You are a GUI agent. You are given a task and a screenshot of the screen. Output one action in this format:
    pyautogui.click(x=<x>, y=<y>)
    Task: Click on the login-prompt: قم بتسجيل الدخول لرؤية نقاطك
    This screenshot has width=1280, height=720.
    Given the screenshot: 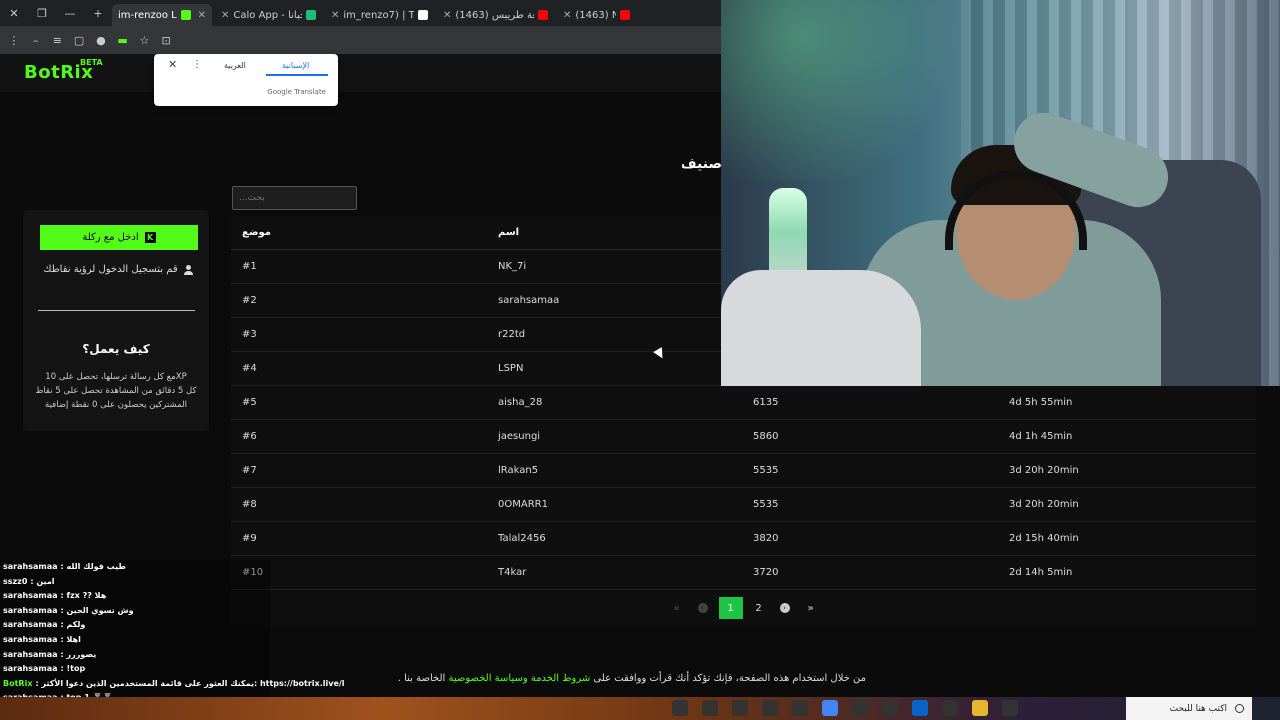 What is the action you would take?
    pyautogui.click(x=118, y=269)
    